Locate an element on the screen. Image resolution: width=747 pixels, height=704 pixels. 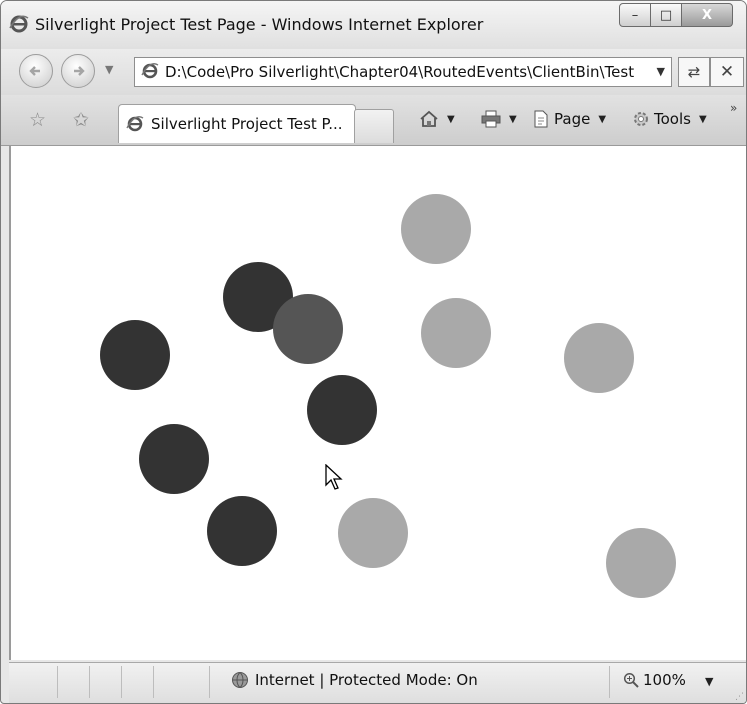
add-favorites-icon: ✩ is located at coordinates (81, 120).